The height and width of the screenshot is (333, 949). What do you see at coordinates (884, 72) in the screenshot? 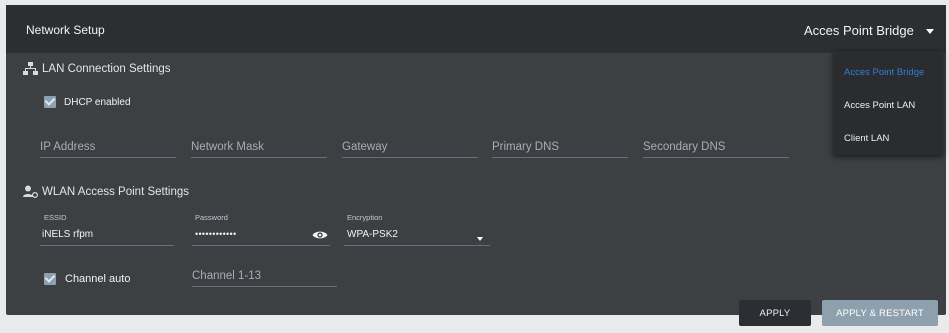
I see `menu-item-acces-point-bridge: Acces Point Bridge` at bounding box center [884, 72].